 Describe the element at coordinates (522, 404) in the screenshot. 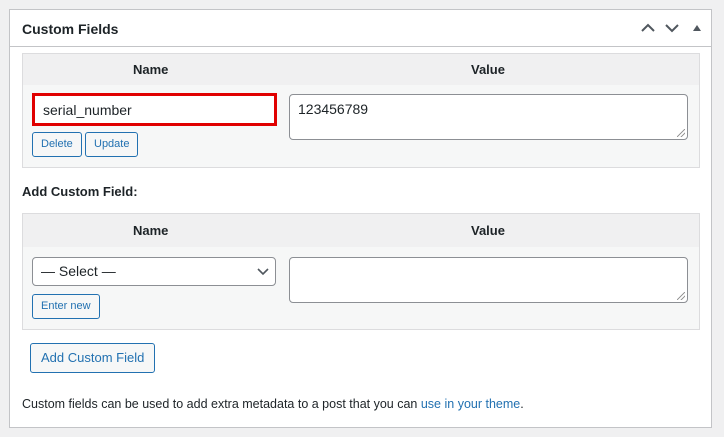

I see `footer-end: .` at that location.